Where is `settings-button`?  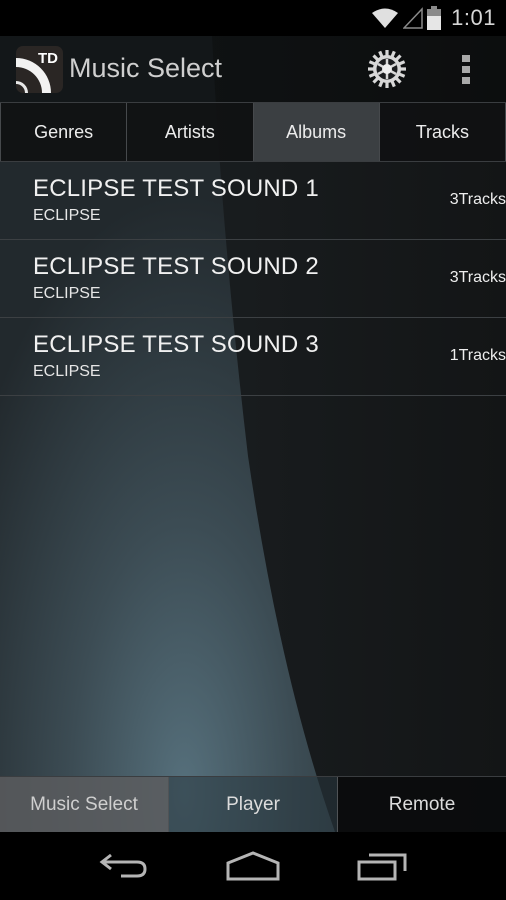 settings-button is located at coordinates (387, 69).